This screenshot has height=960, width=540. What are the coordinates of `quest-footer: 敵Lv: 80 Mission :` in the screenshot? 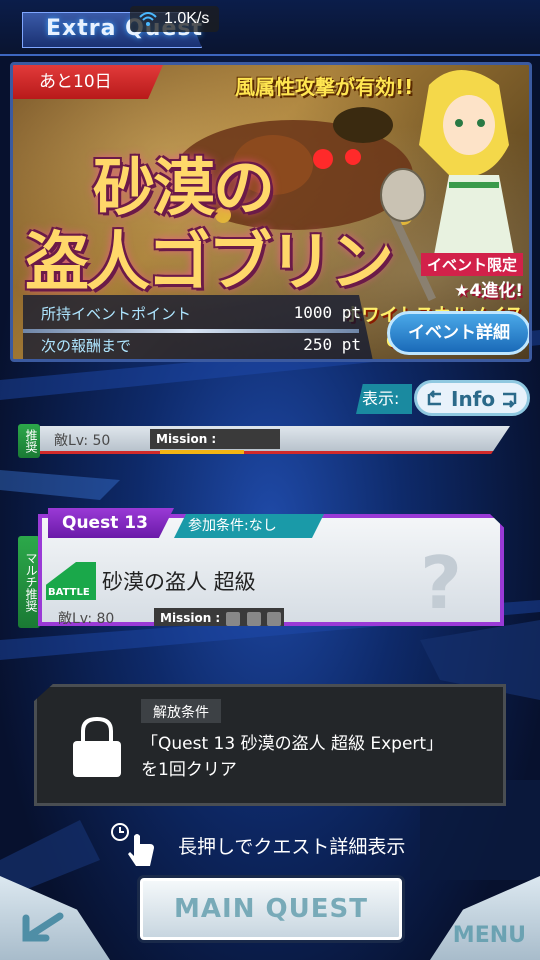 It's located at (228, 616).